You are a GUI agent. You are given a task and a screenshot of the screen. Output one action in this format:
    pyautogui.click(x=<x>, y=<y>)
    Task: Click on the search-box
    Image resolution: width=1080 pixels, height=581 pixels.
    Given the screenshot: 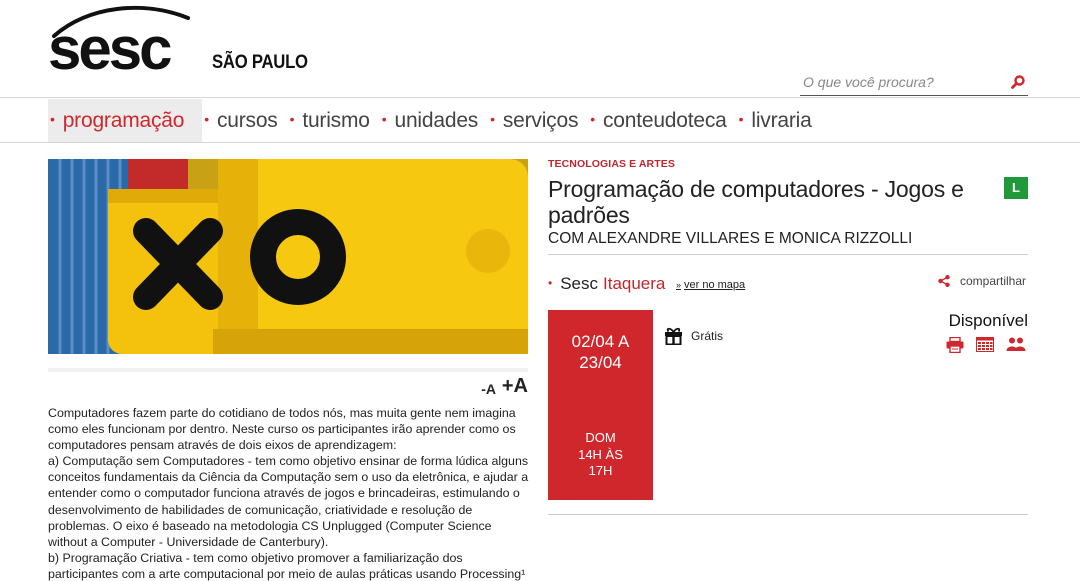 What is the action you would take?
    pyautogui.click(x=914, y=83)
    